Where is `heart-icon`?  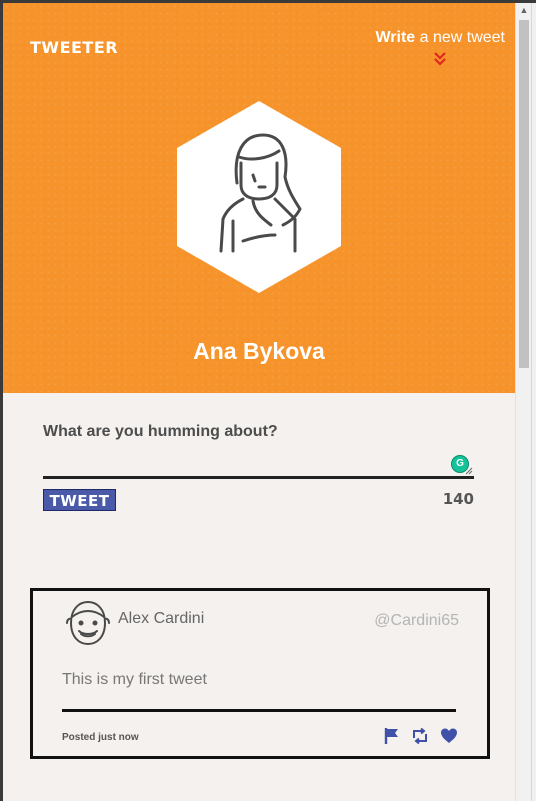
heart-icon is located at coordinates (449, 736).